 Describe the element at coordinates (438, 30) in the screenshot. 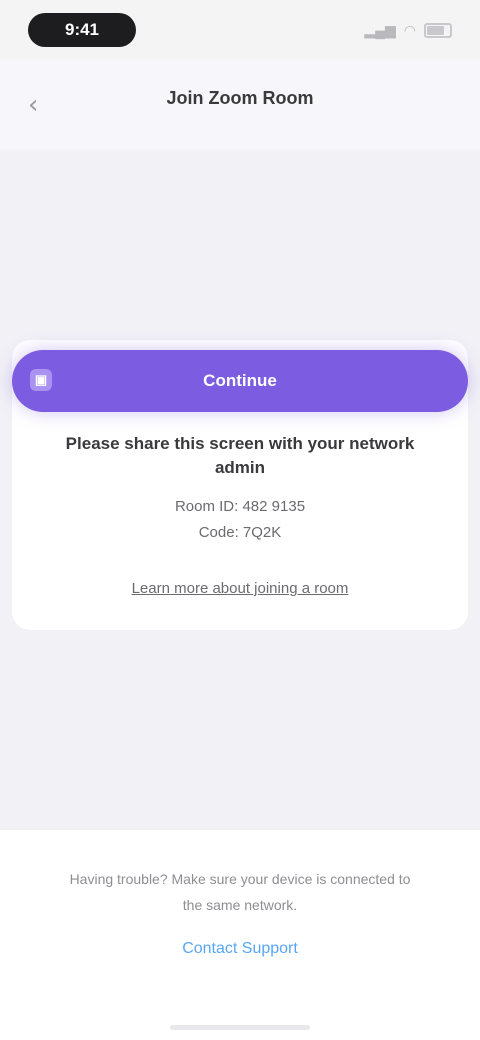

I see `battery-icon` at that location.